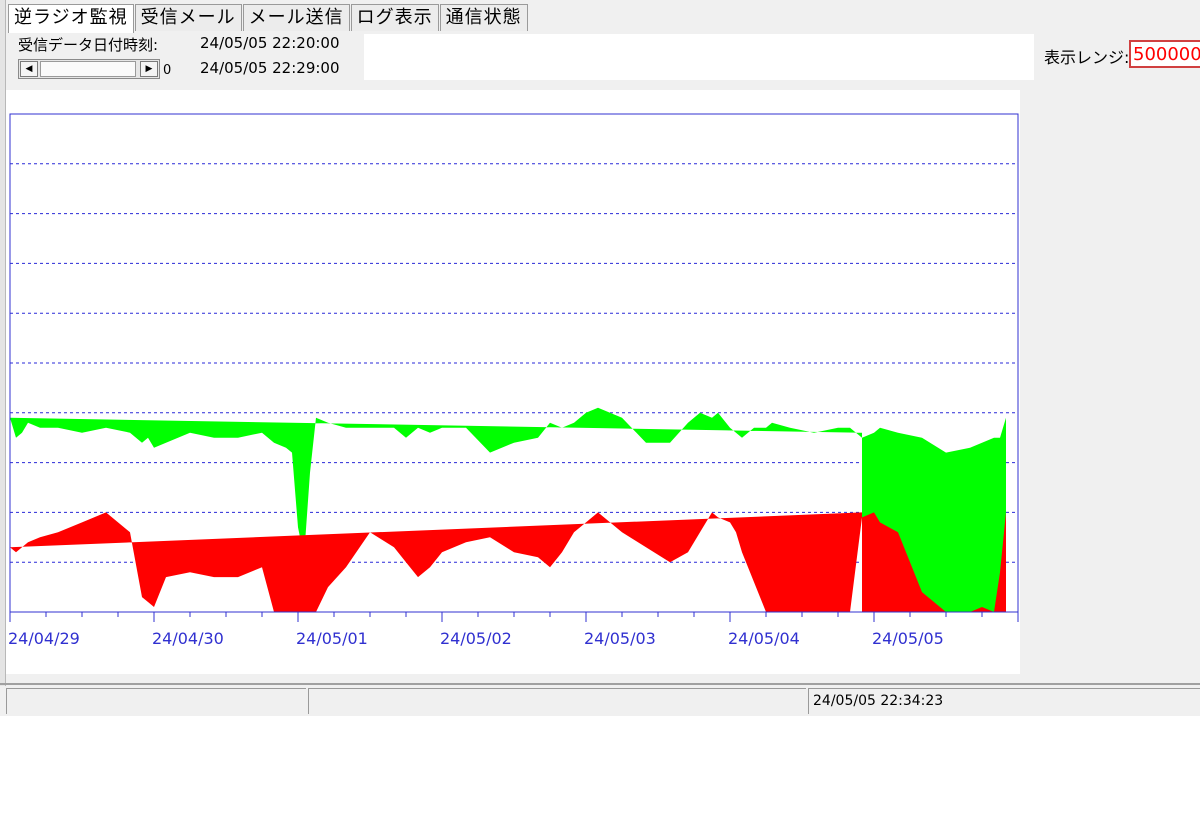 Image resolution: width=1200 pixels, height=834 pixels. What do you see at coordinates (29, 69) in the screenshot?
I see `scroll-left-arrow-icon: ◀` at bounding box center [29, 69].